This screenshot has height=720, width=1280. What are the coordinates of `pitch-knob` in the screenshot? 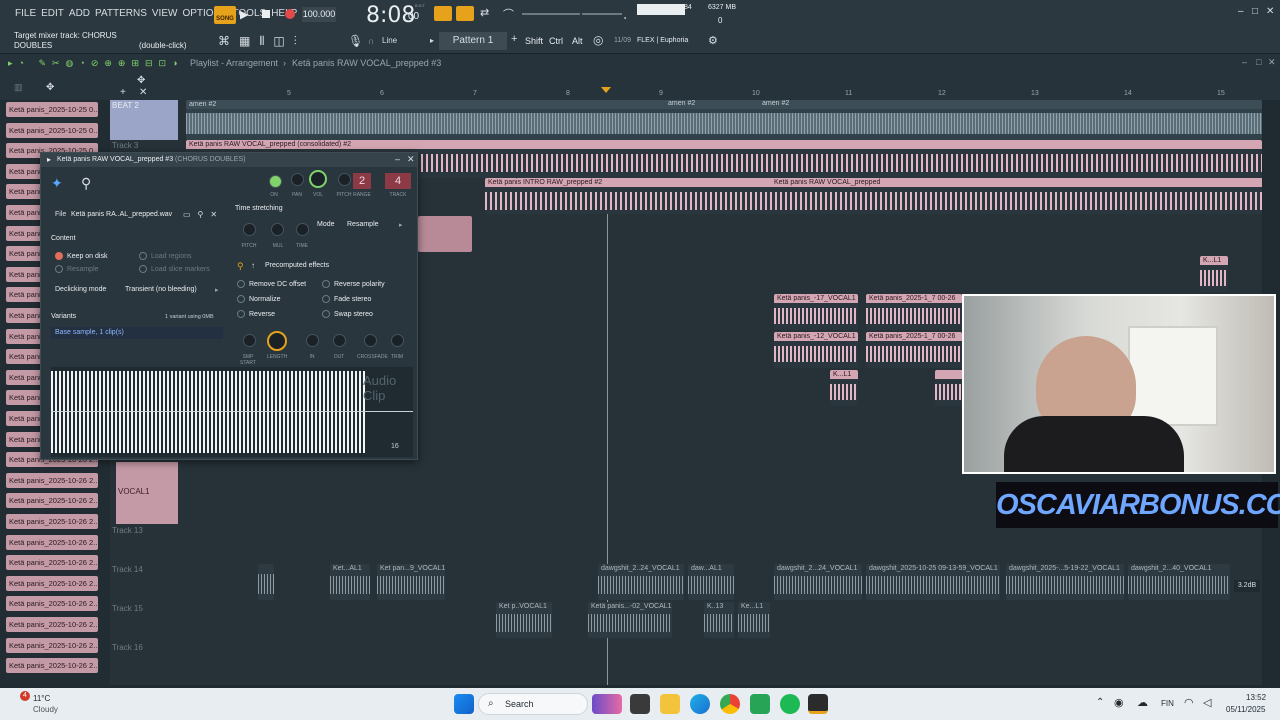 It's located at (344, 179).